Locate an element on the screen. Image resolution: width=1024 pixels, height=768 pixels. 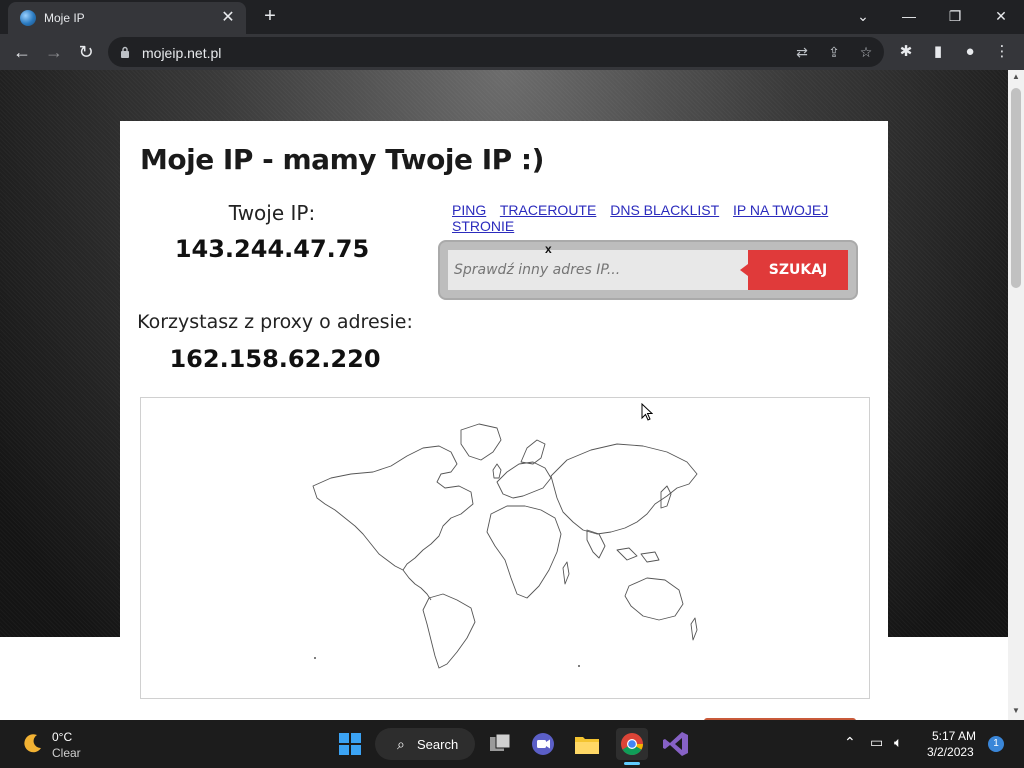
reload-icon: ↻ is located at coordinates (86, 52).